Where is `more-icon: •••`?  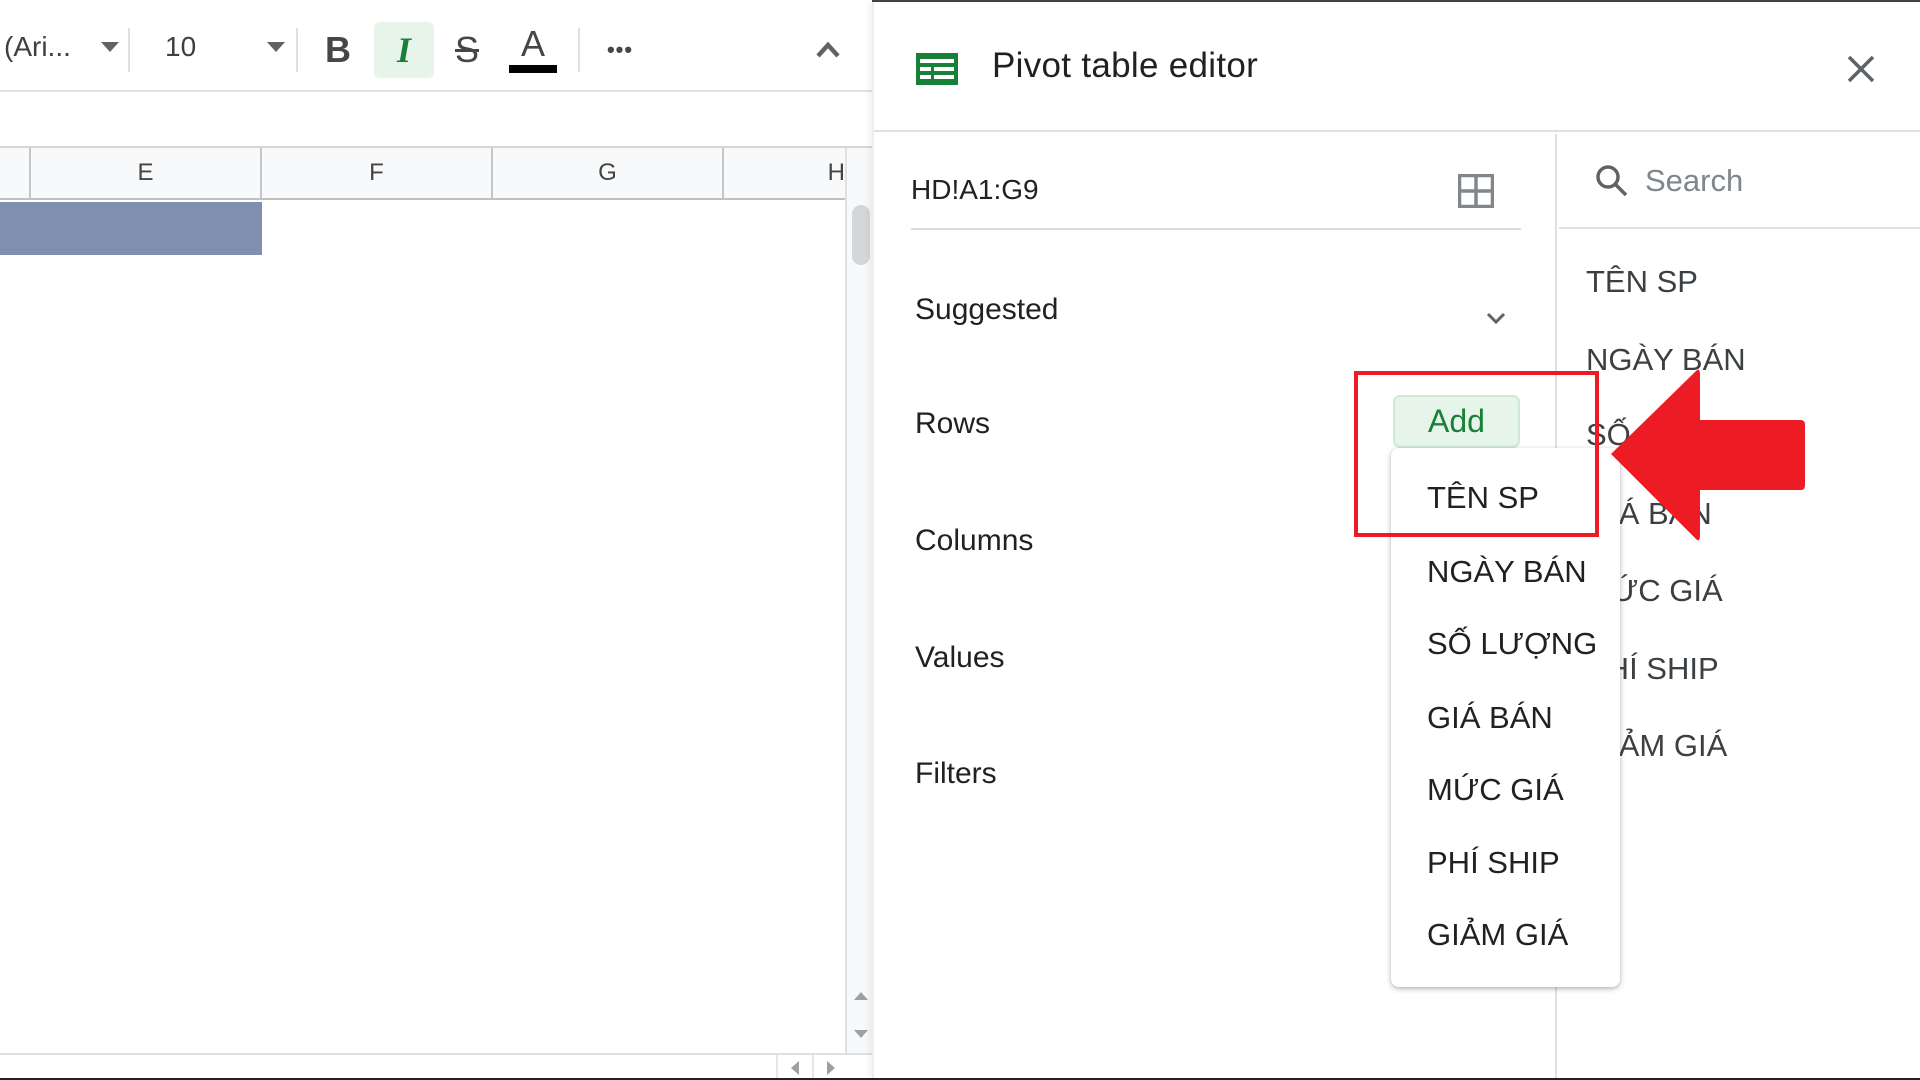 more-icon: ••• is located at coordinates (620, 49).